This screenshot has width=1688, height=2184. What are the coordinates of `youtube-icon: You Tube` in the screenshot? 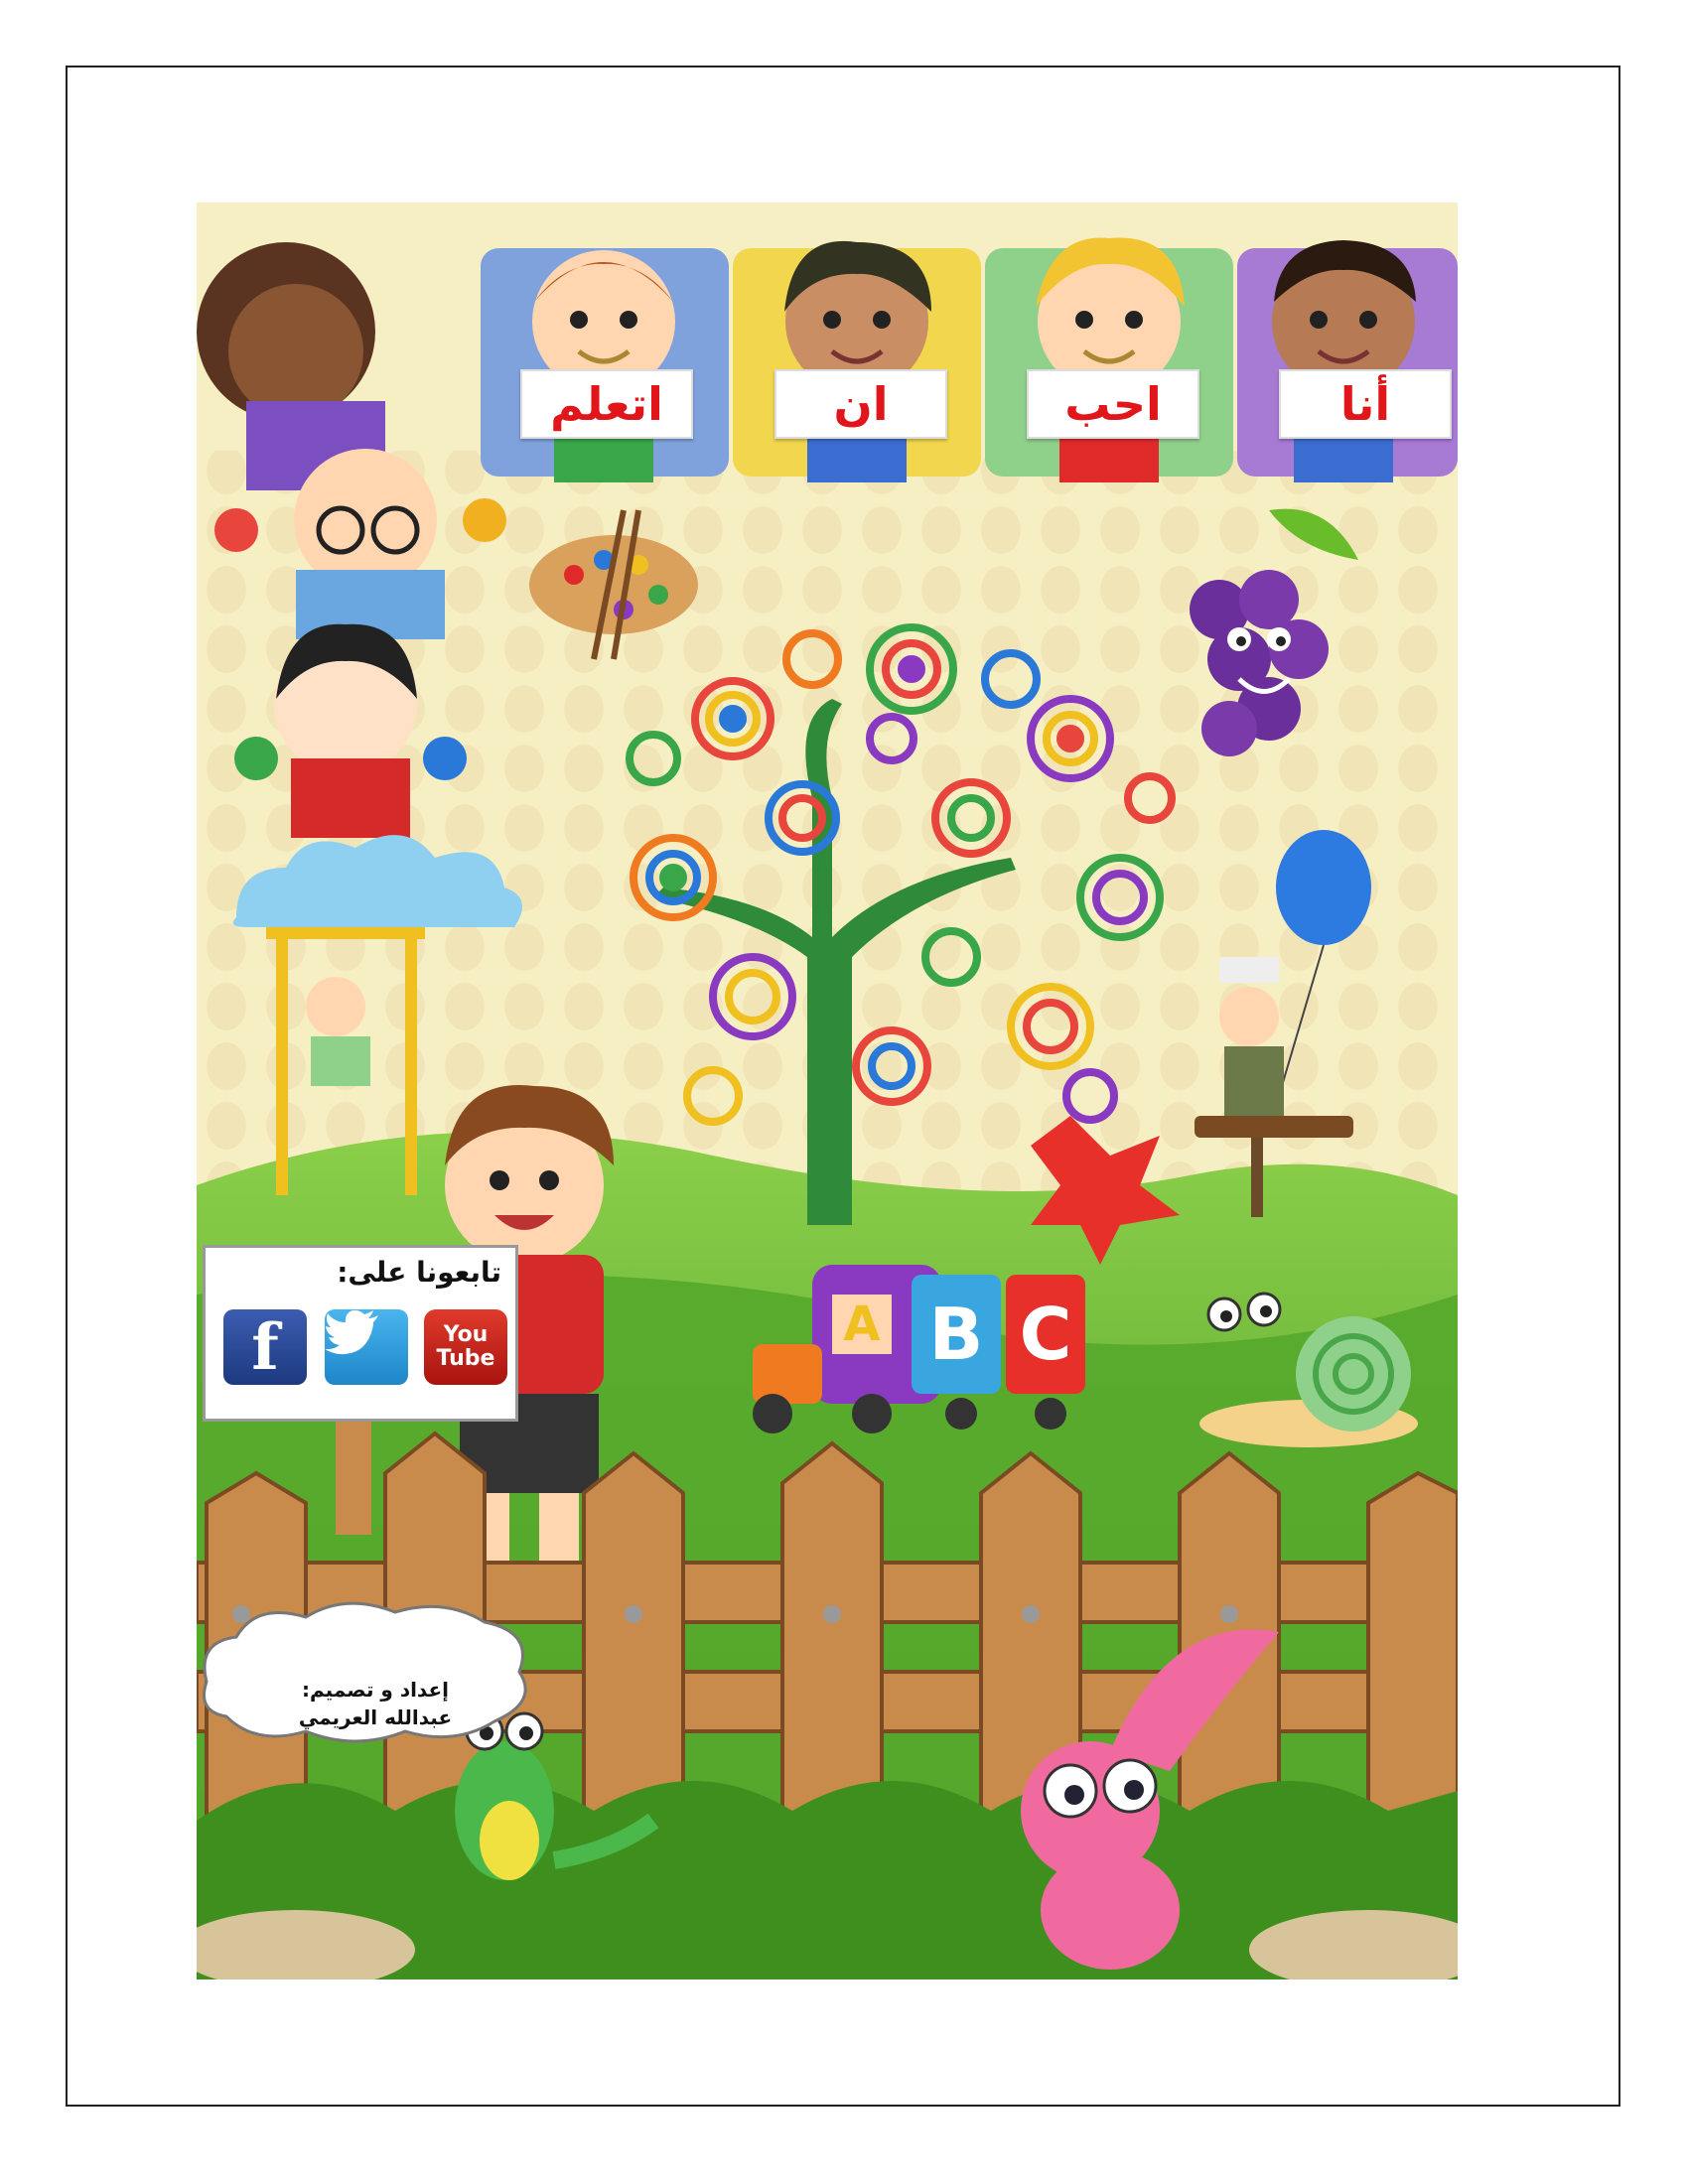 It's located at (465, 1347).